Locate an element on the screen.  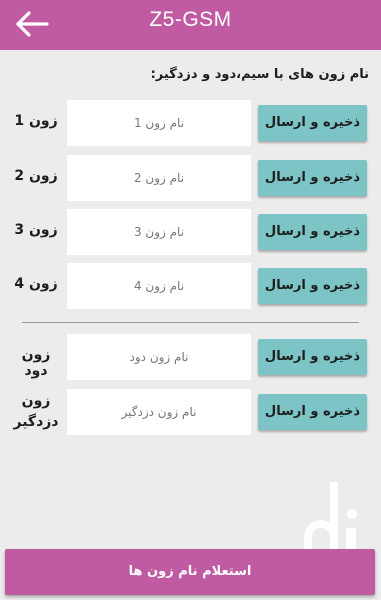
zone-row-2: زون 2 ذخیره و ارسال is located at coordinates (190, 178).